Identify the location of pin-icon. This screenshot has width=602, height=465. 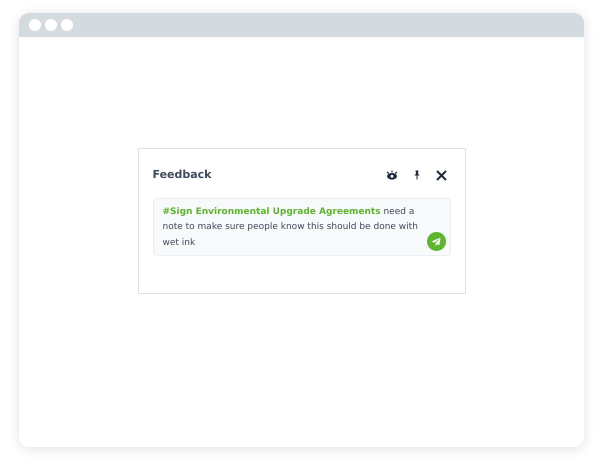
(417, 175).